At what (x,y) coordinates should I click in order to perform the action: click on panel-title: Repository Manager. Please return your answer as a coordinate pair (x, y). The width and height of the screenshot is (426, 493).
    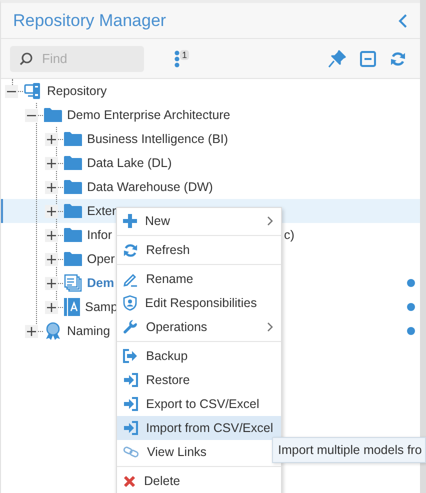
    Looking at the image, I should click on (89, 20).